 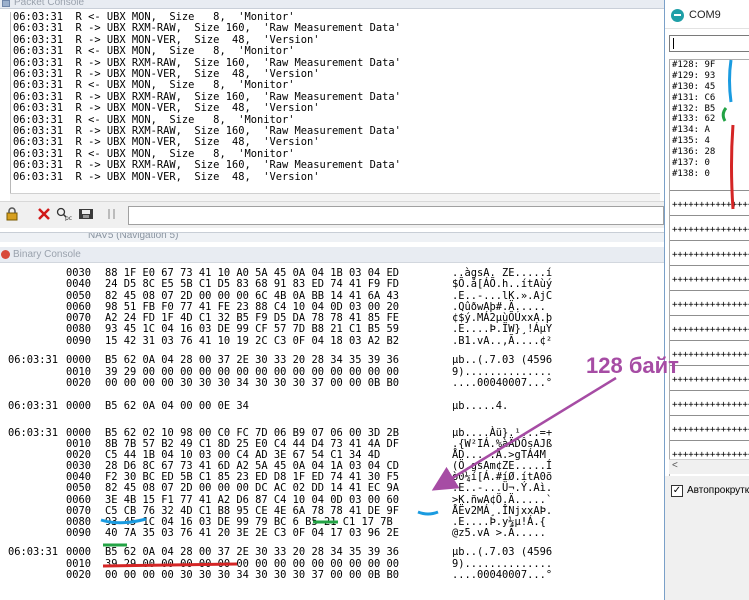 What do you see at coordinates (79, 488) in the screenshot?
I see `binary-row-offset: 0050` at bounding box center [79, 488].